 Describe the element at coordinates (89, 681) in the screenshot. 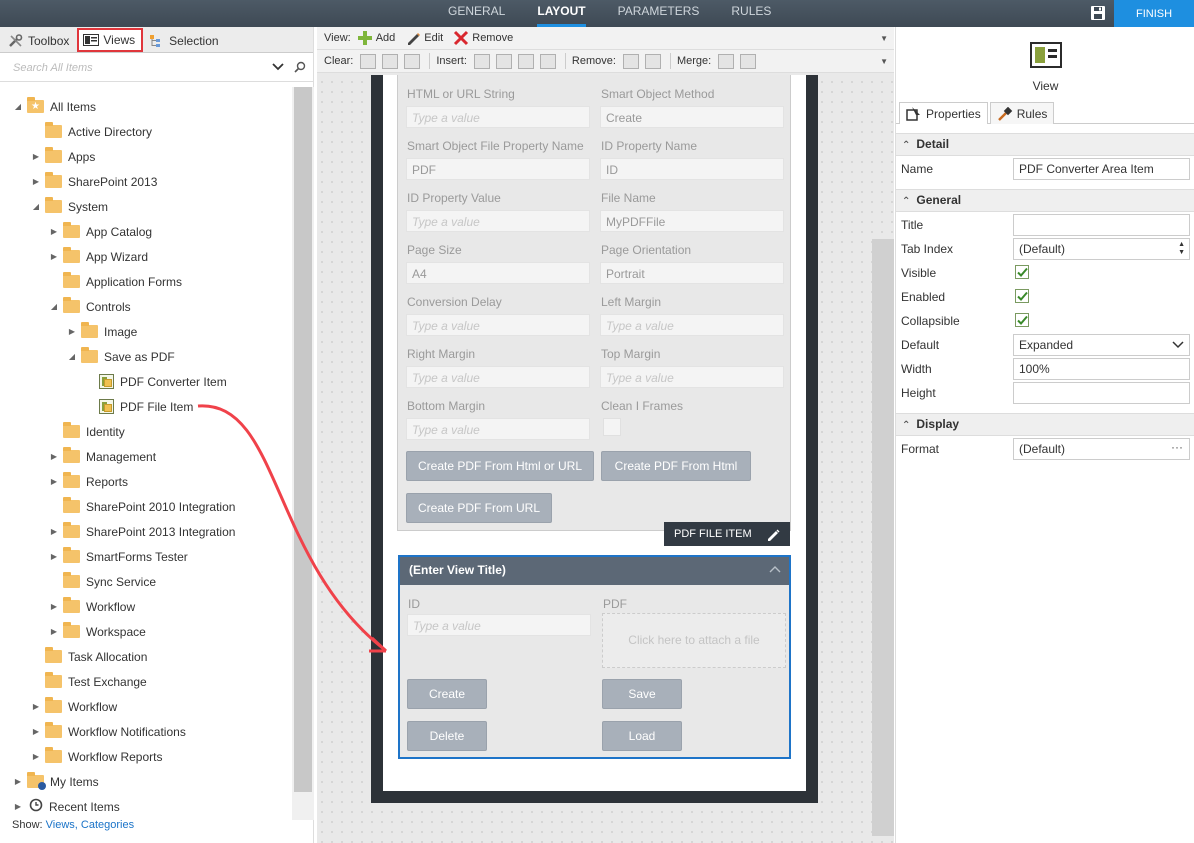

I see `tree-item: Test Exchange` at that location.